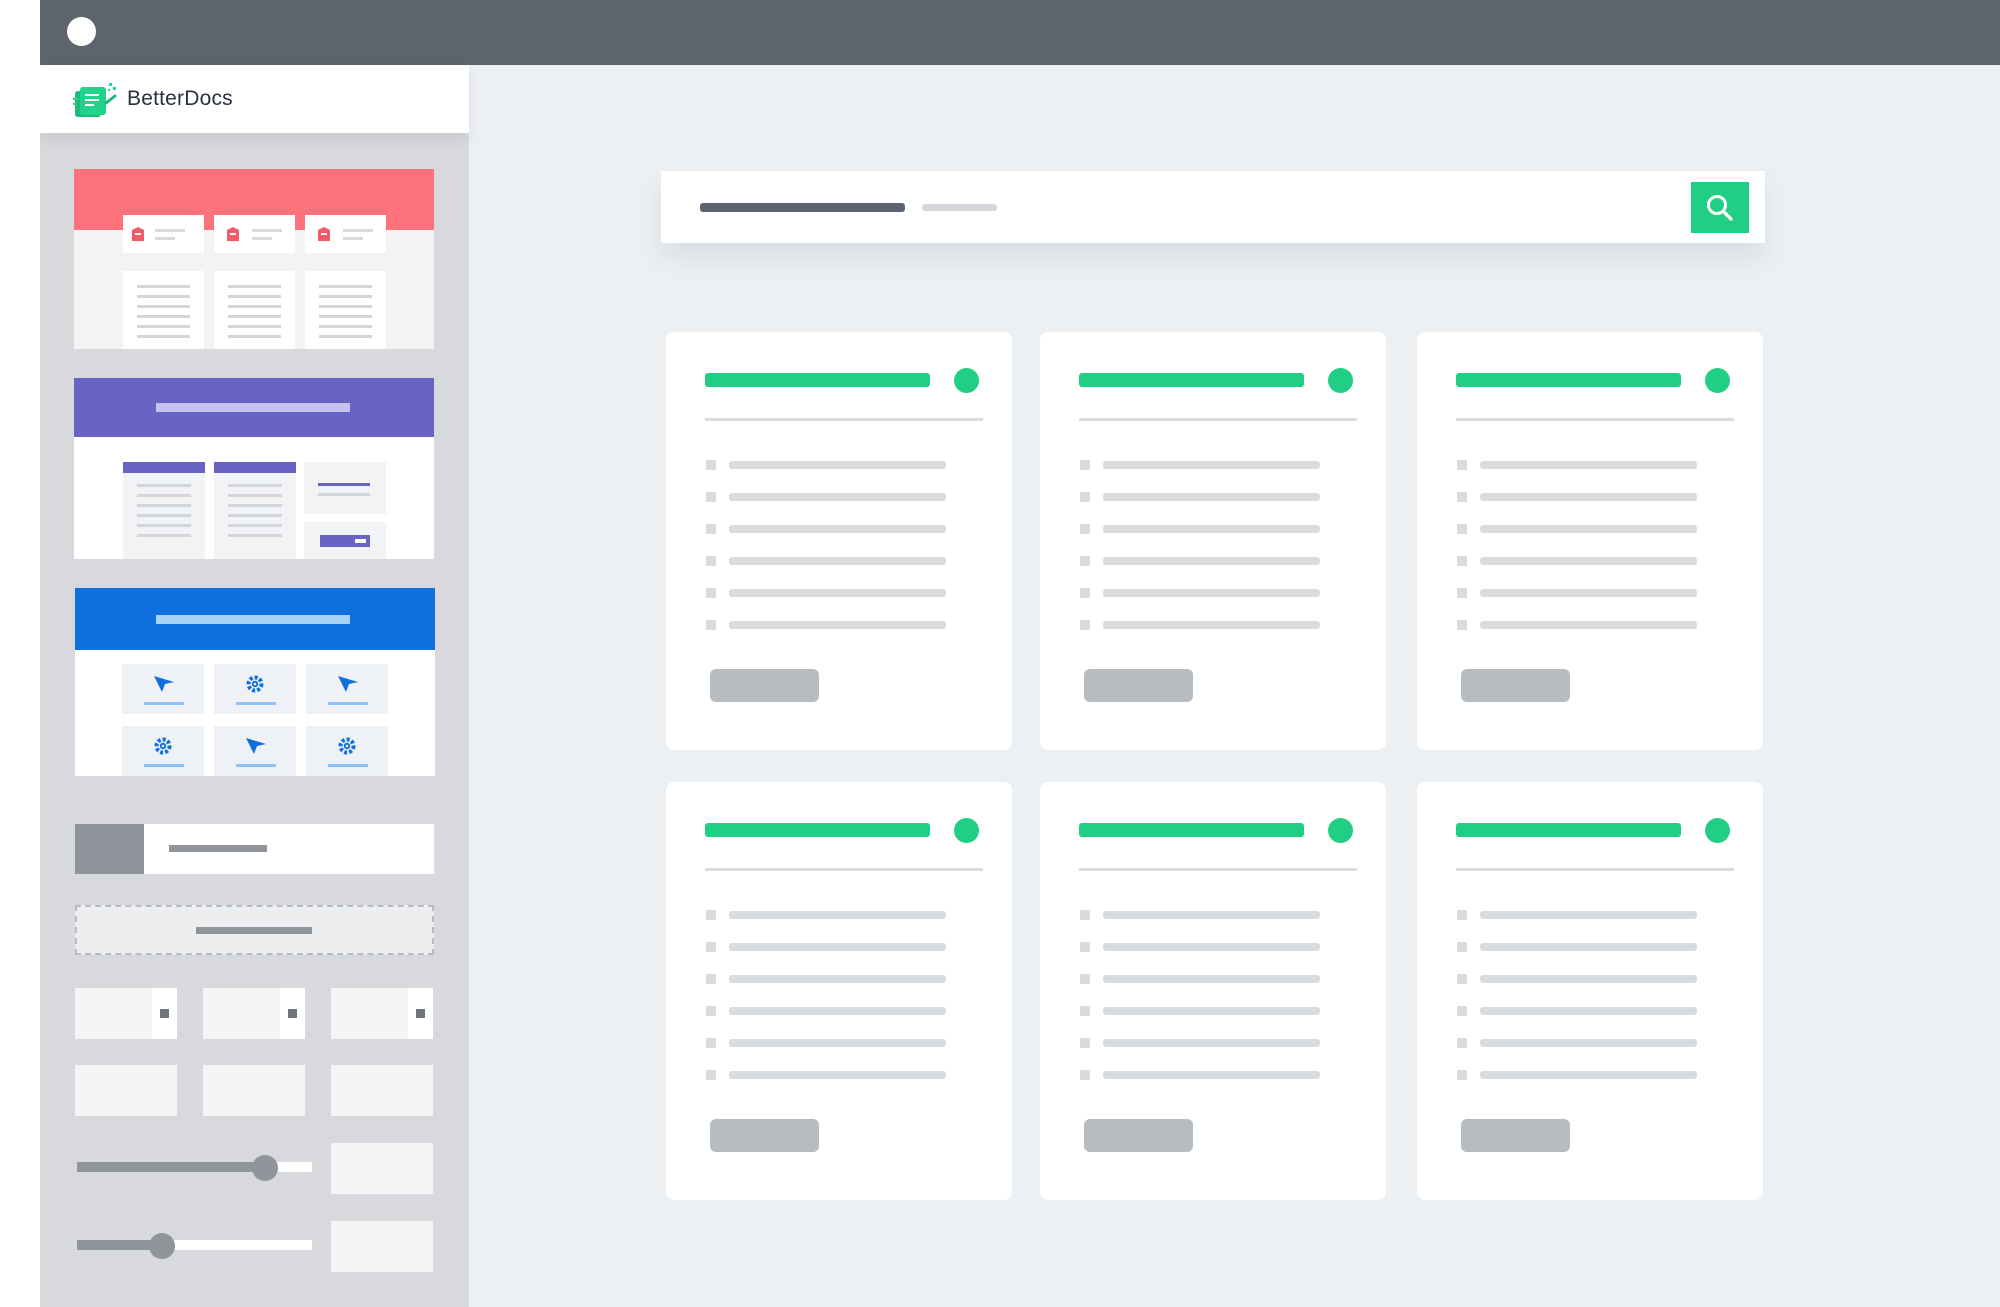 The height and width of the screenshot is (1307, 2000). Describe the element at coordinates (254, 849) in the screenshot. I see `accordion-control` at that location.